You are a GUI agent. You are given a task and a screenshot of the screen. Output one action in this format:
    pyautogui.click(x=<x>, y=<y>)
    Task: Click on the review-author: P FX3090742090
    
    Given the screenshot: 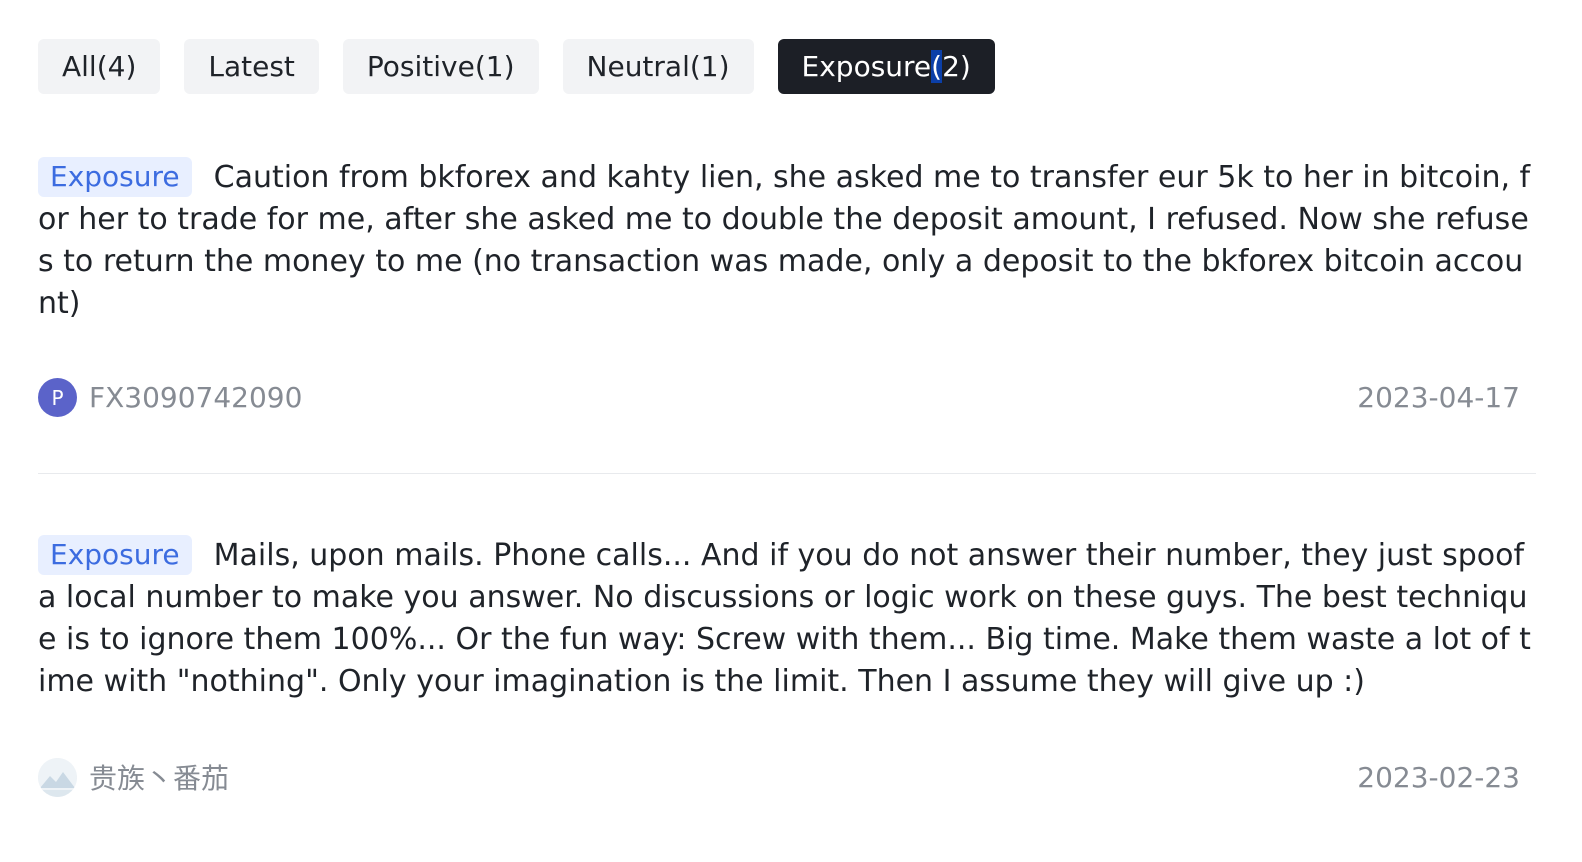 What is the action you would take?
    pyautogui.click(x=170, y=397)
    